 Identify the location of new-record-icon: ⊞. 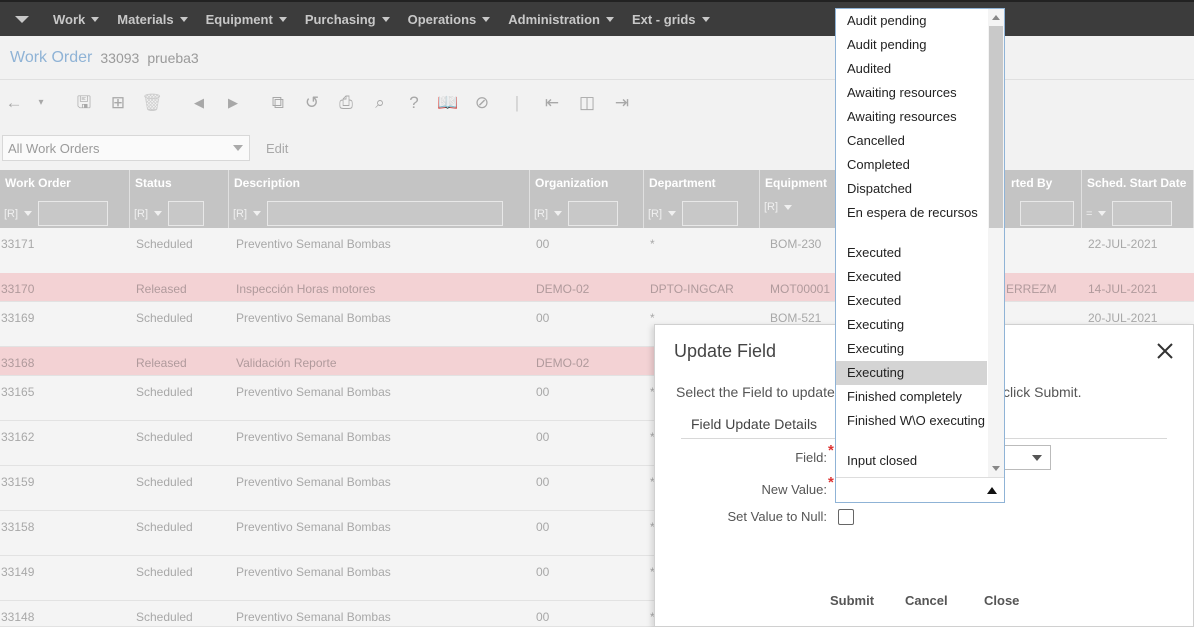
(118, 103).